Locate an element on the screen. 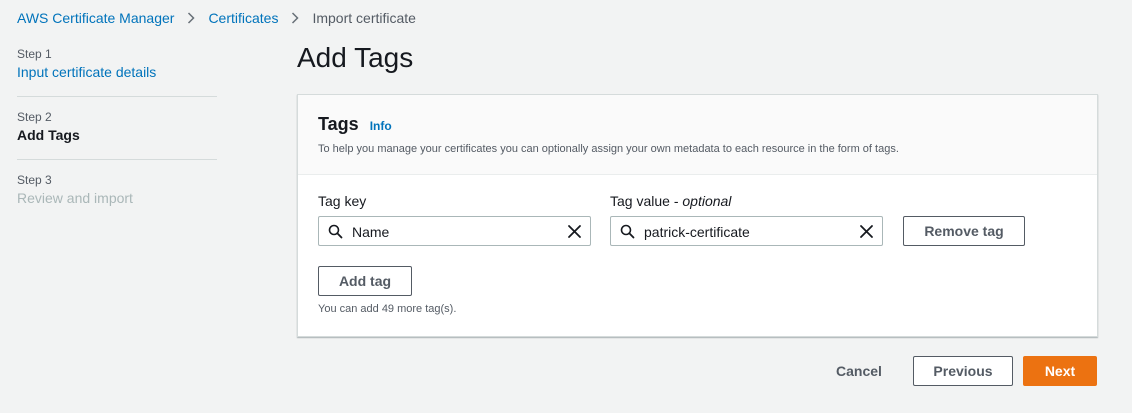 The height and width of the screenshot is (413, 1132). tag-key-label: Tag key is located at coordinates (342, 201).